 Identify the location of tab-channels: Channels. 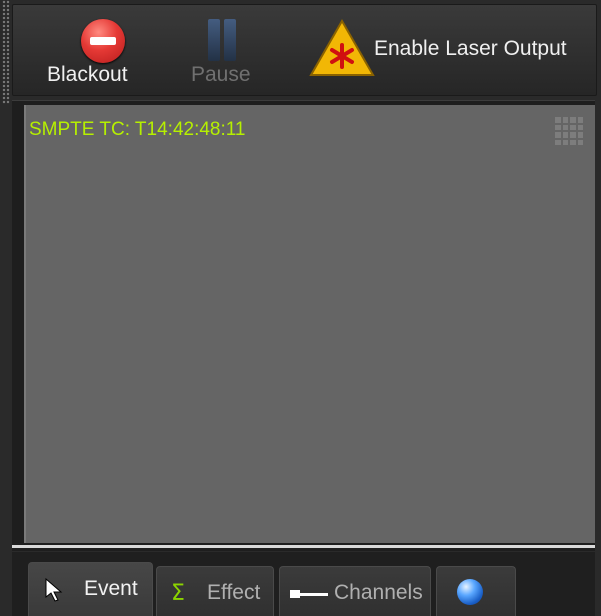
(355, 591).